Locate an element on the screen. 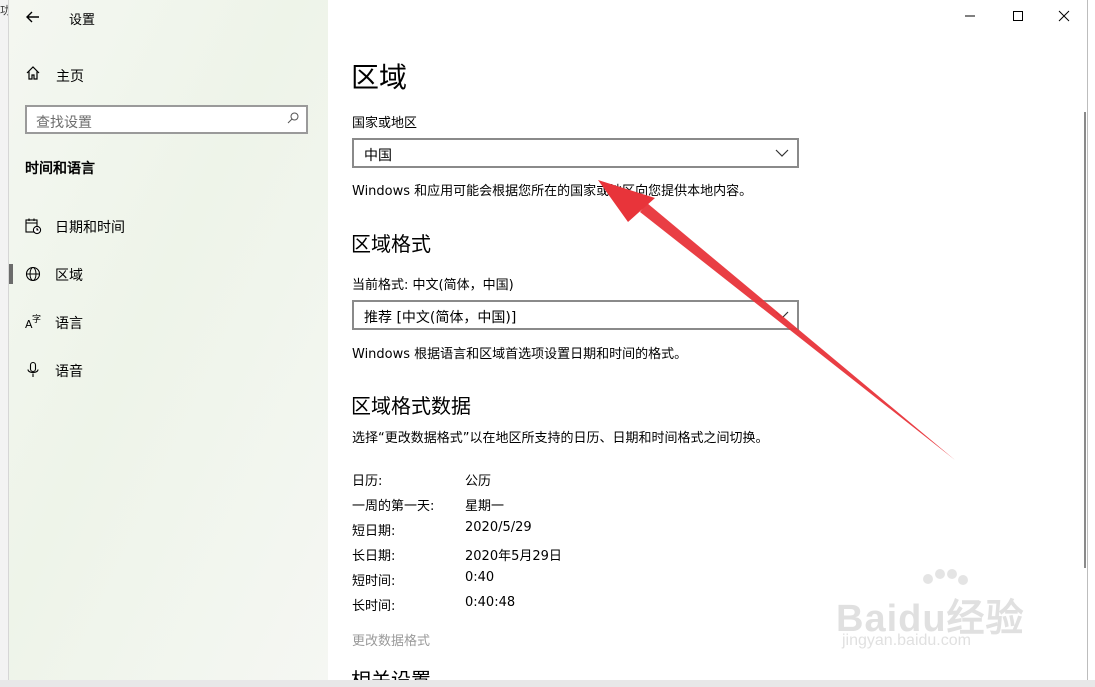  watermark-url: jingyan.baidu.com is located at coordinates (906, 640).